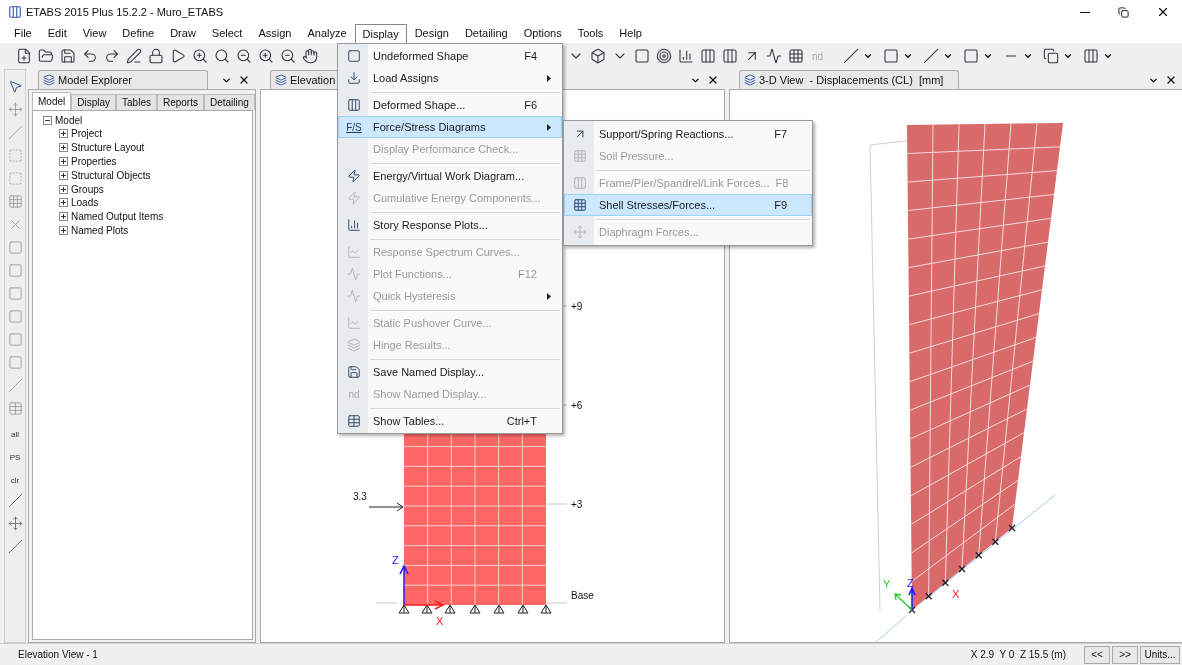  Describe the element at coordinates (15, 477) in the screenshot. I see `tool-button: clr` at that location.